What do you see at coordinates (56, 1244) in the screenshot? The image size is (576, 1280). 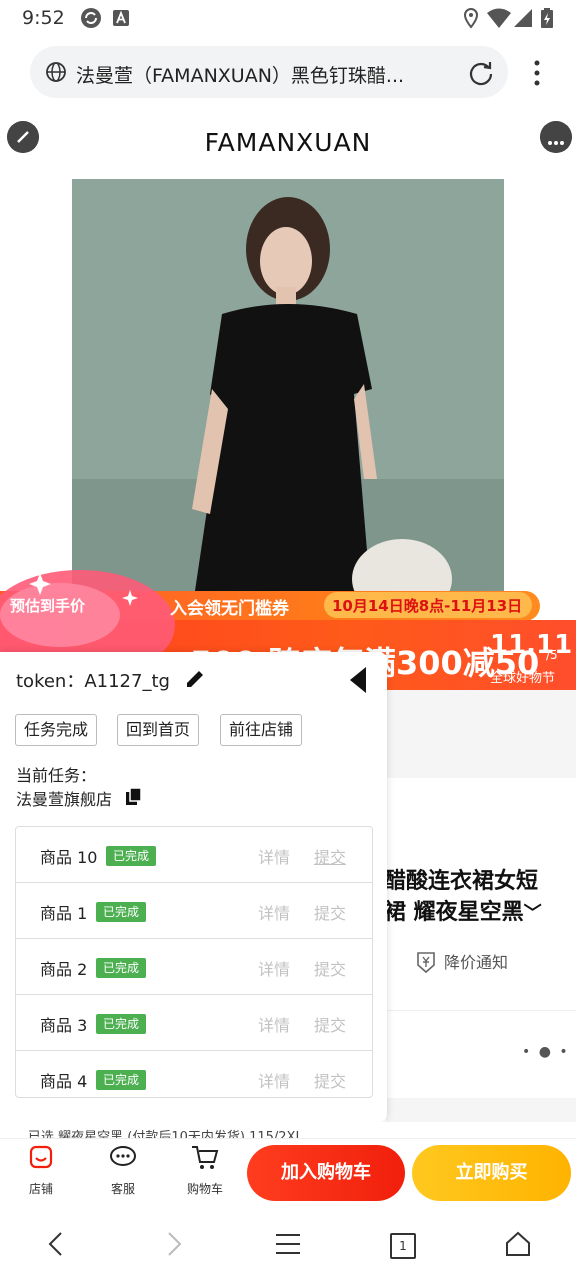 I see `back-arrow-icon` at bounding box center [56, 1244].